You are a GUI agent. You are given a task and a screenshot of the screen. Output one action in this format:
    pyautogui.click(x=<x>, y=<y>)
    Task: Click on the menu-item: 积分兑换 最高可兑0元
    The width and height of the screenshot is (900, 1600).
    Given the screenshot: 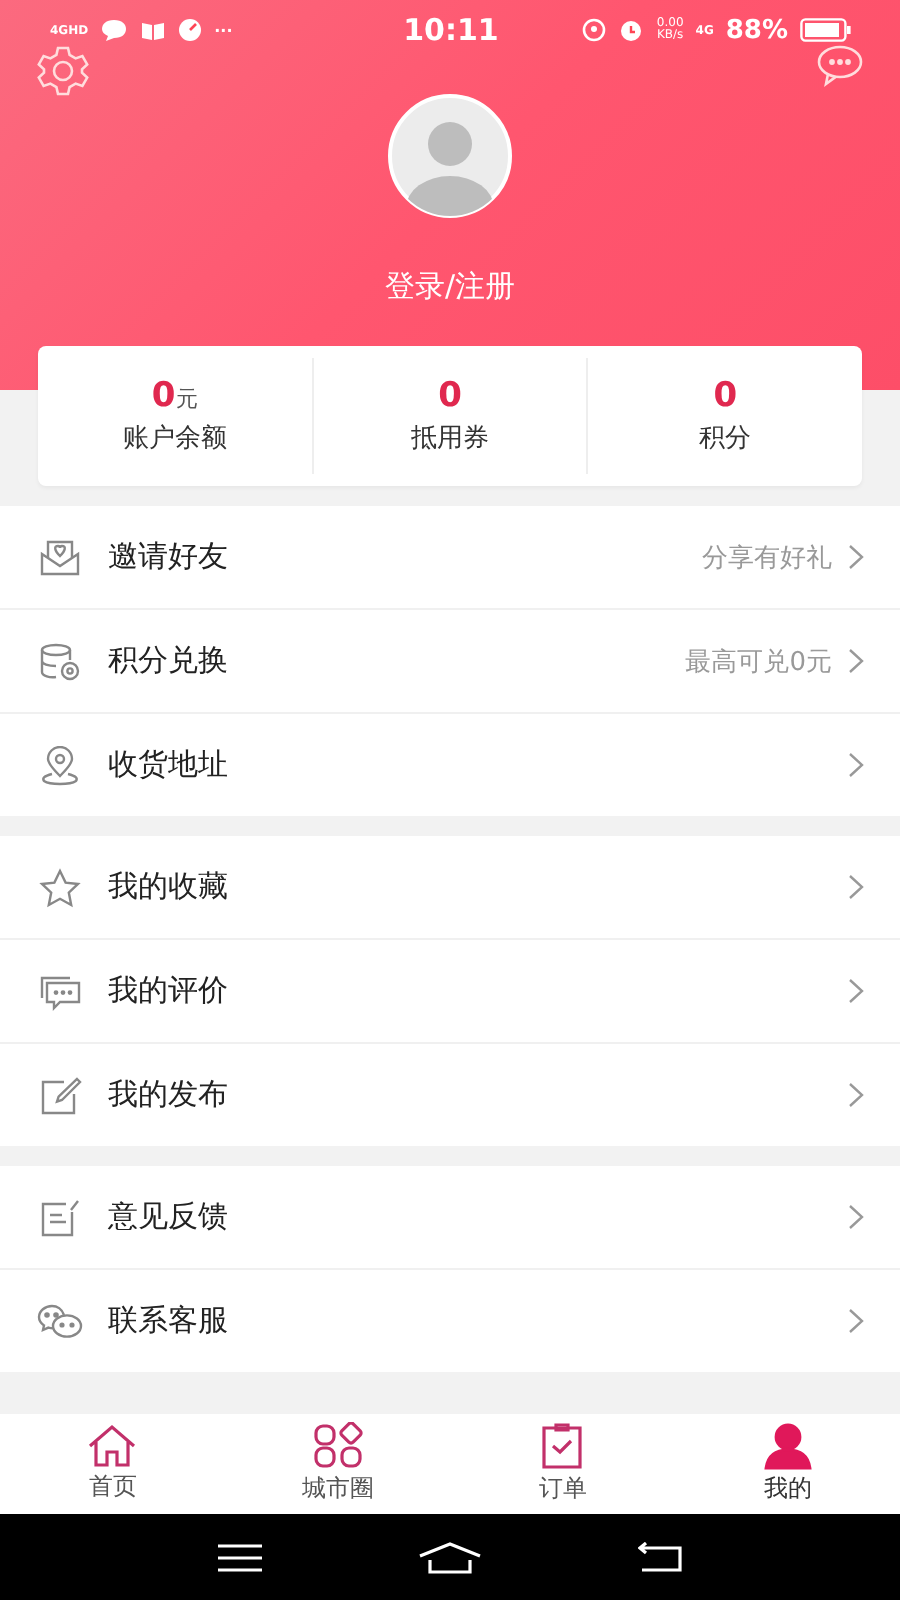 What is the action you would take?
    pyautogui.click(x=450, y=662)
    